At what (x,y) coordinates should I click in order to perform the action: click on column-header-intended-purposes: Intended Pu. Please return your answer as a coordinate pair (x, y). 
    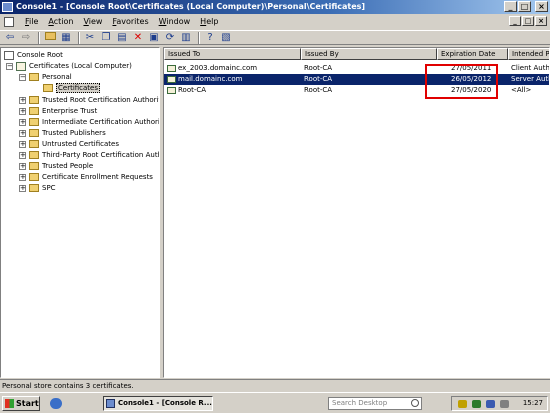
    Looking at the image, I should click on (528, 54).